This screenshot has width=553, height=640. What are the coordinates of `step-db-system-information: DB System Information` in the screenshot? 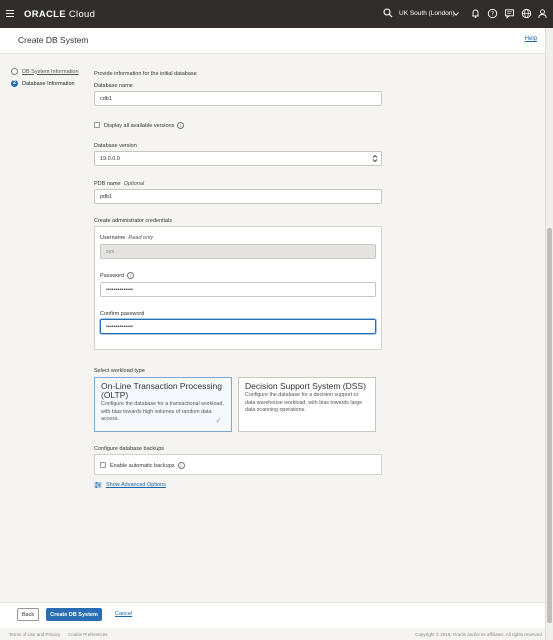 It's located at (45, 71).